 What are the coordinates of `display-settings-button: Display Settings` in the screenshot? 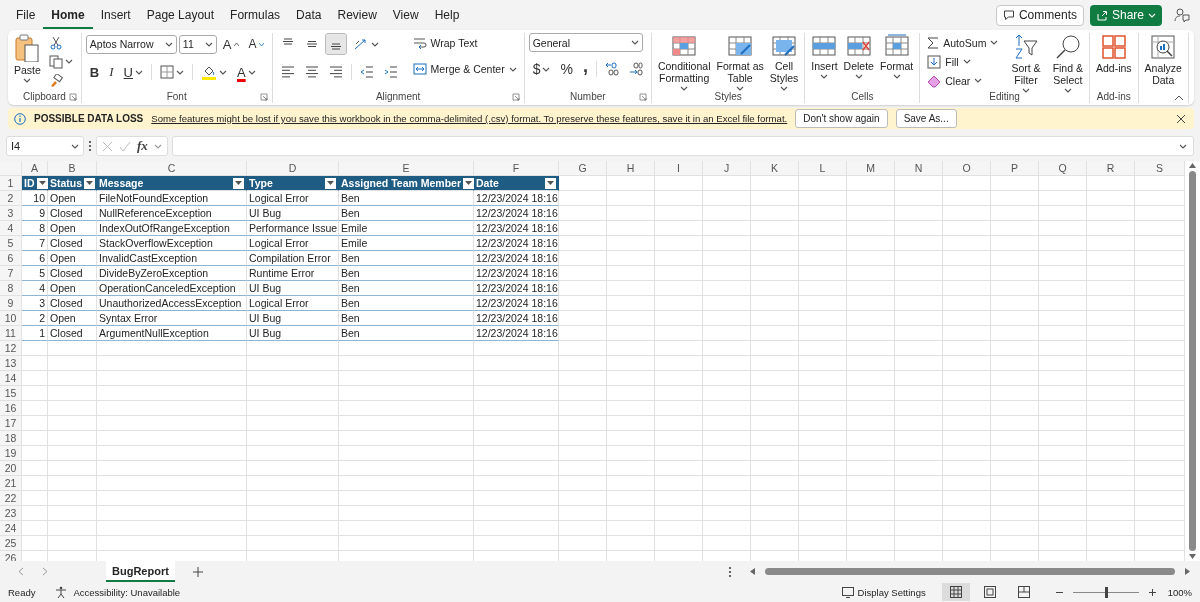 It's located at (883, 592).